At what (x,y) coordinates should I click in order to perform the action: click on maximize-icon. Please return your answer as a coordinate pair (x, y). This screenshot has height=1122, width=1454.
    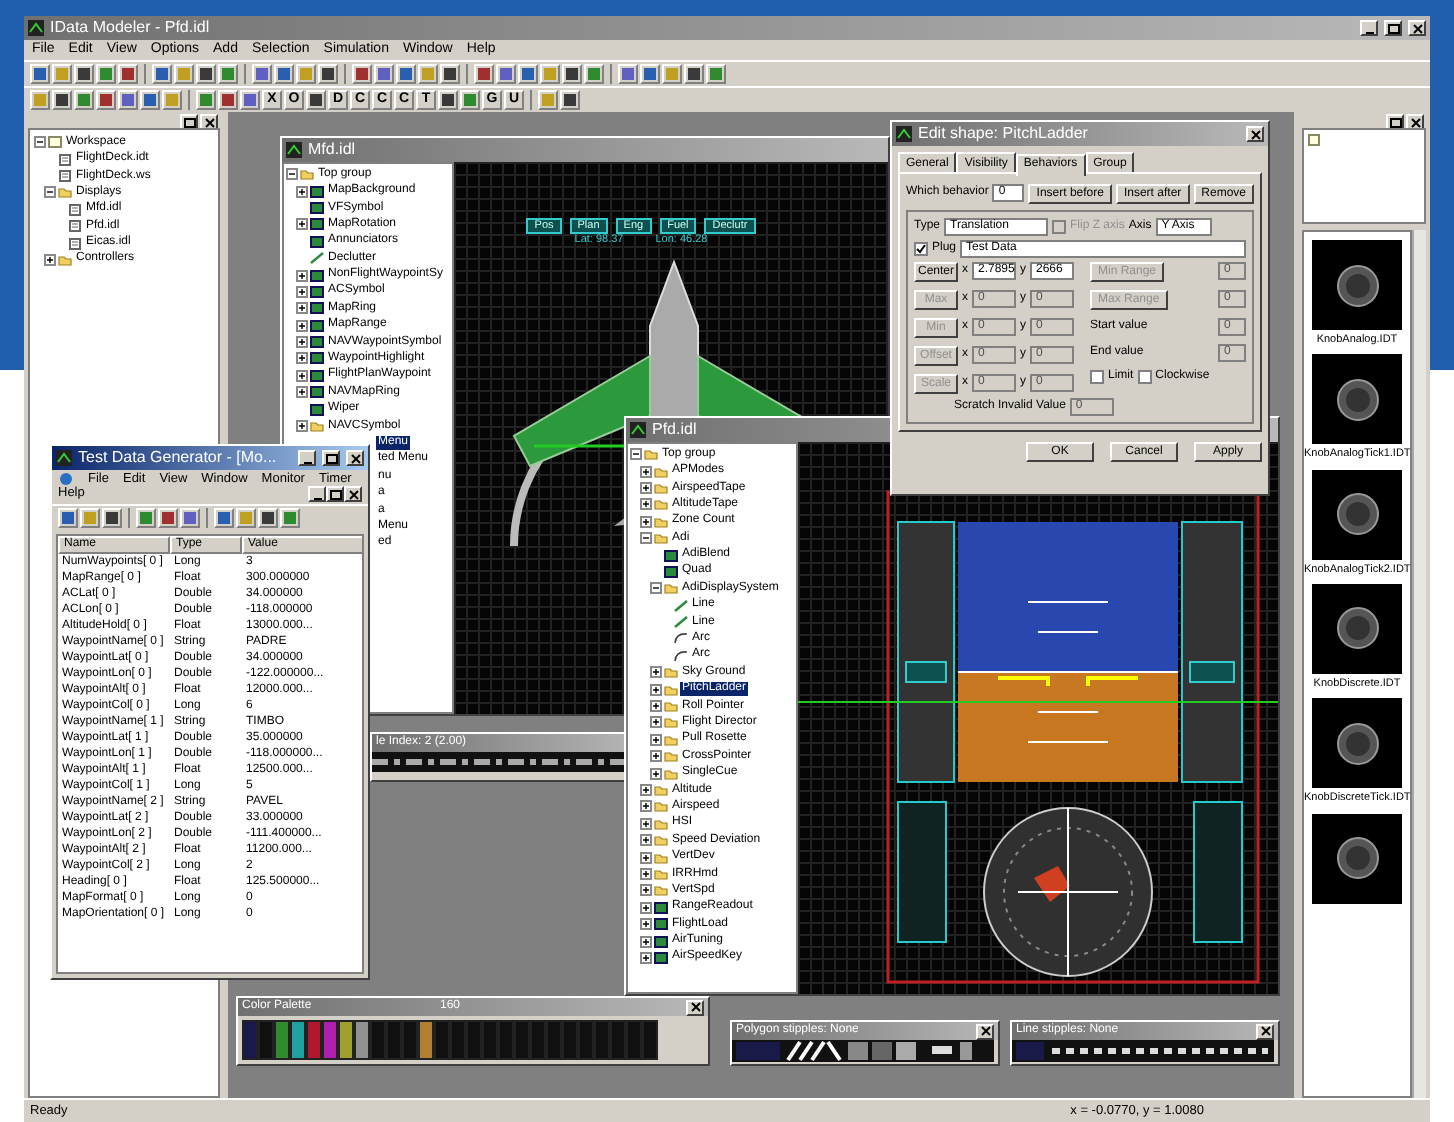
    Looking at the image, I should click on (1393, 28).